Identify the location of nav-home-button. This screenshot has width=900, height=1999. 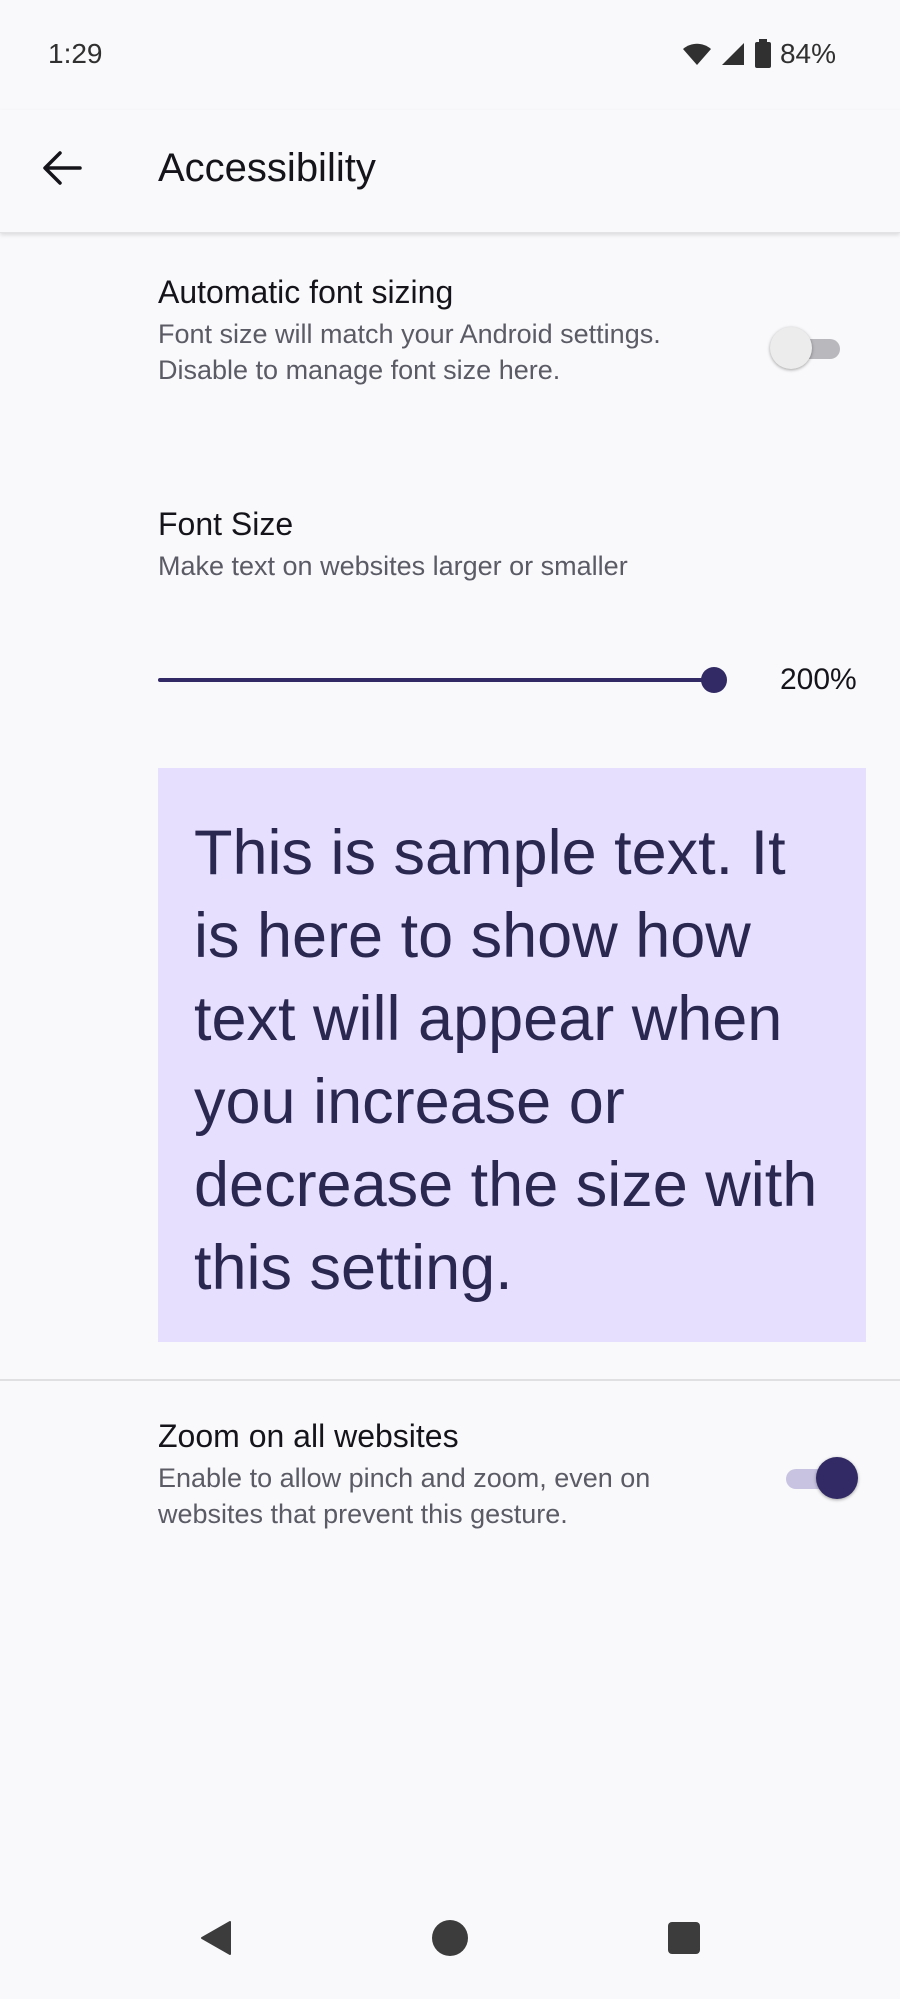
(450, 1940).